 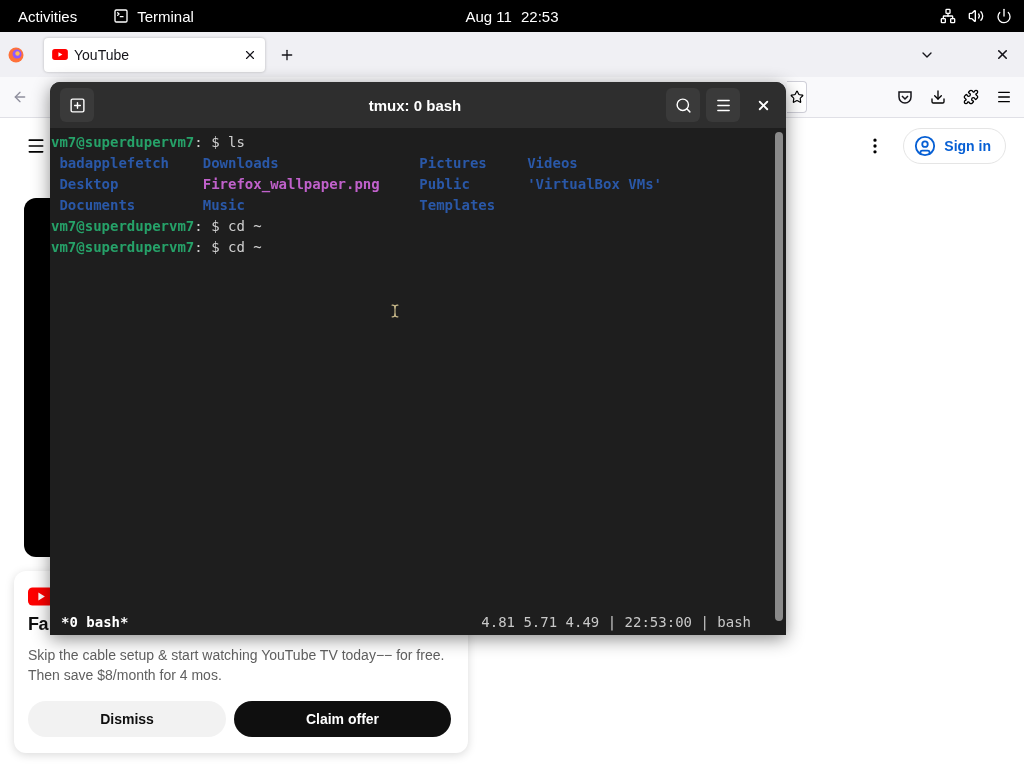 I want to click on directory-name: Videos, so click(x=553, y=163).